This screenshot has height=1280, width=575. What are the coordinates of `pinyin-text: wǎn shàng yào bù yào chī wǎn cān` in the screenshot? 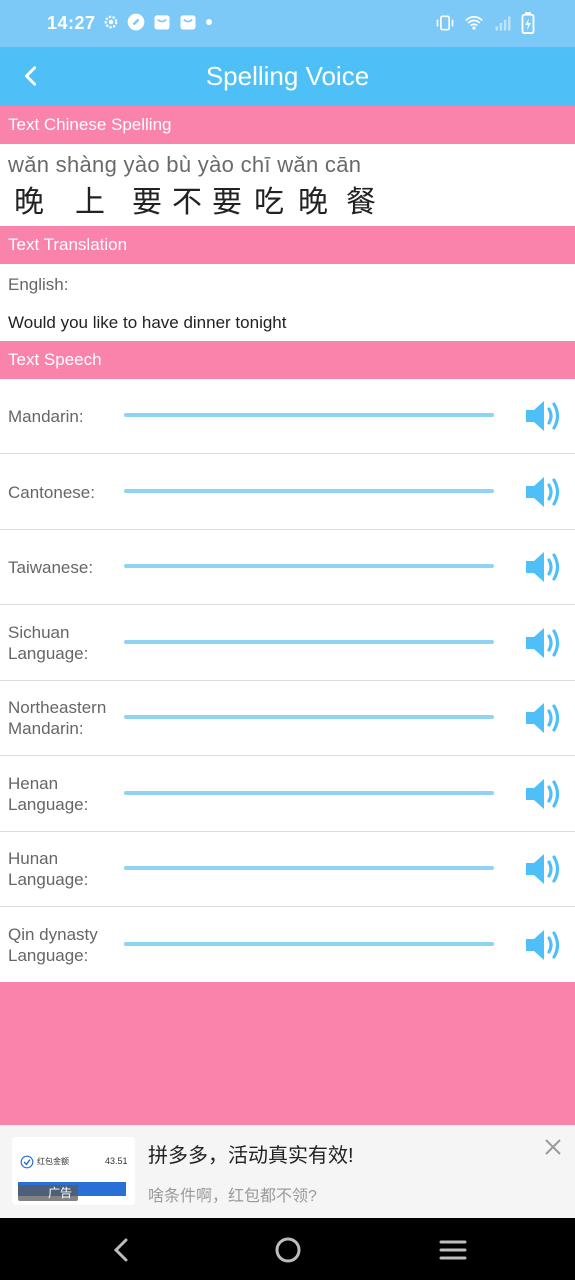 It's located at (185, 164).